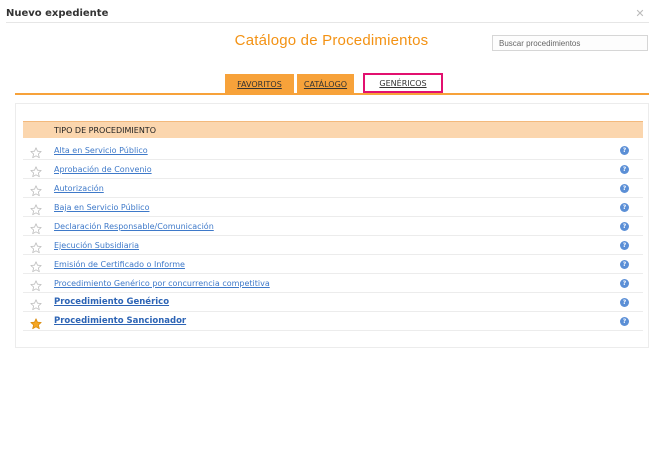 This screenshot has width=655, height=467. Describe the element at coordinates (333, 169) in the screenshot. I see `table-row: Aprobación de Convenio?` at that location.